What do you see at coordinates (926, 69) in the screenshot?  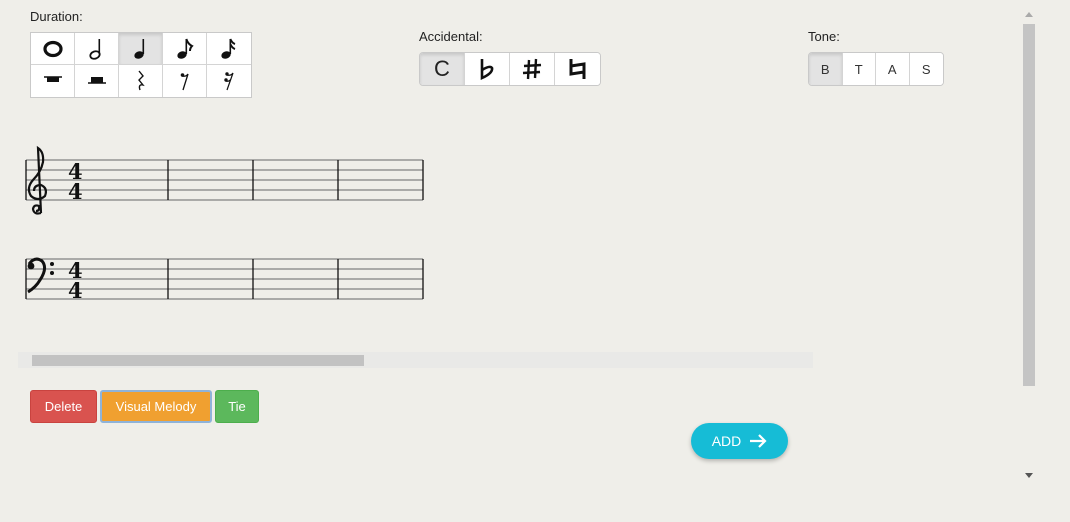 I see `tone-s-button: S` at bounding box center [926, 69].